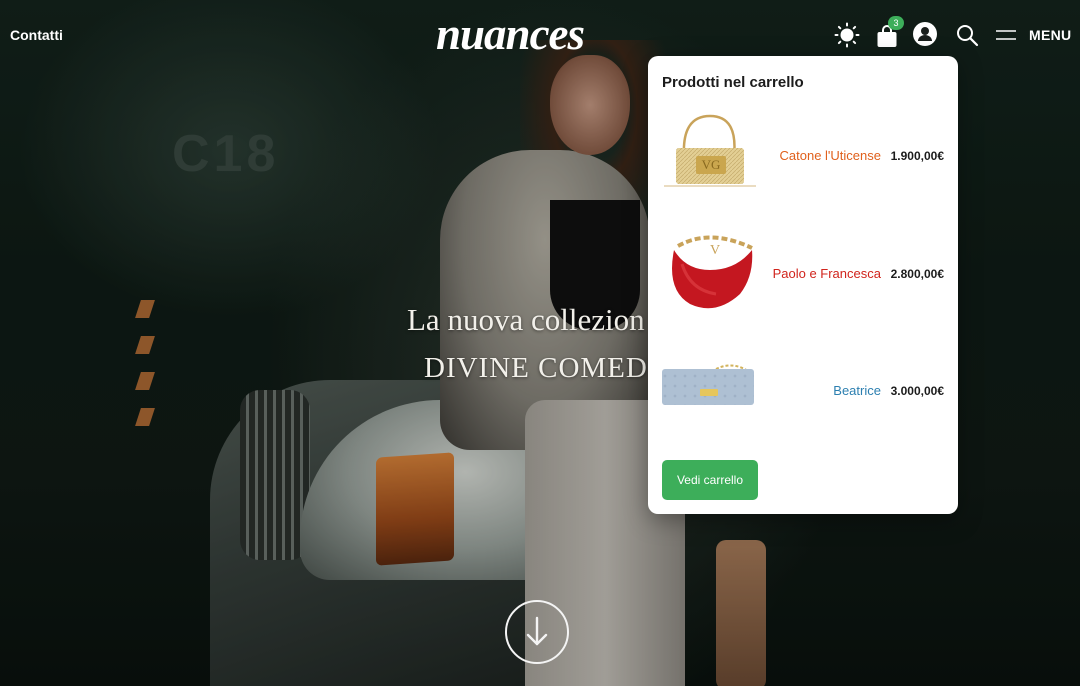 Image resolution: width=1080 pixels, height=686 pixels. What do you see at coordinates (733, 82) in the screenshot?
I see `cart-title: Prodotti nel carrello` at bounding box center [733, 82].